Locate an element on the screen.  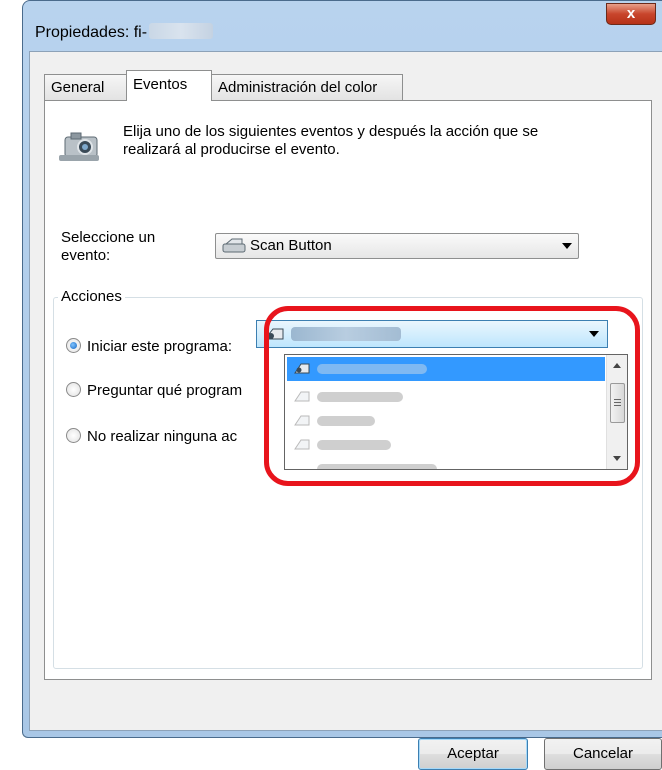
tab-general: General is located at coordinates (86, 87).